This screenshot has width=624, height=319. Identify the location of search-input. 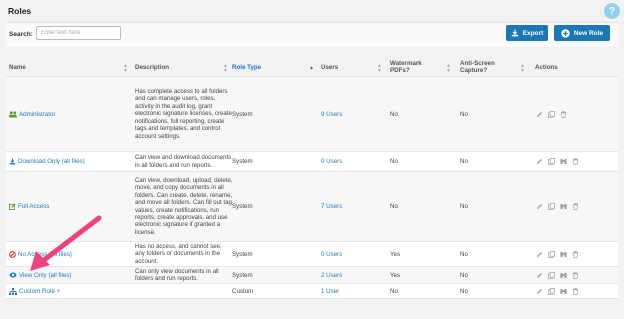
(78, 33).